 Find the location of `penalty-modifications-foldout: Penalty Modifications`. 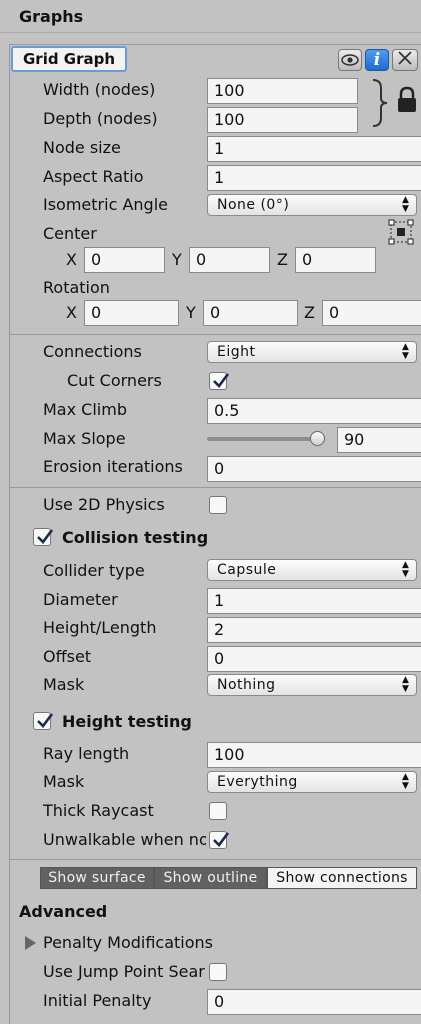

penalty-modifications-foldout: Penalty Modifications is located at coordinates (128, 943).